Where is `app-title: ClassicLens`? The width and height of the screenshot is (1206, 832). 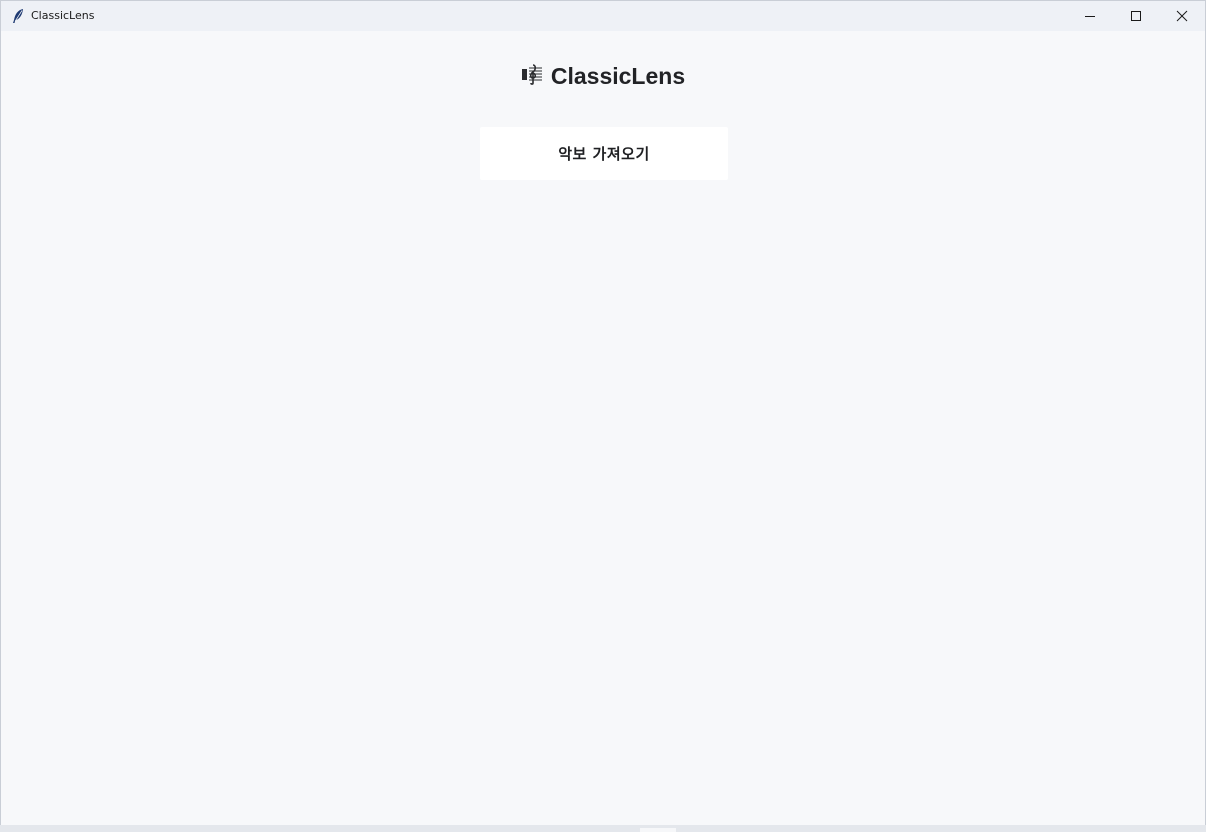
app-title: ClassicLens is located at coordinates (618, 76).